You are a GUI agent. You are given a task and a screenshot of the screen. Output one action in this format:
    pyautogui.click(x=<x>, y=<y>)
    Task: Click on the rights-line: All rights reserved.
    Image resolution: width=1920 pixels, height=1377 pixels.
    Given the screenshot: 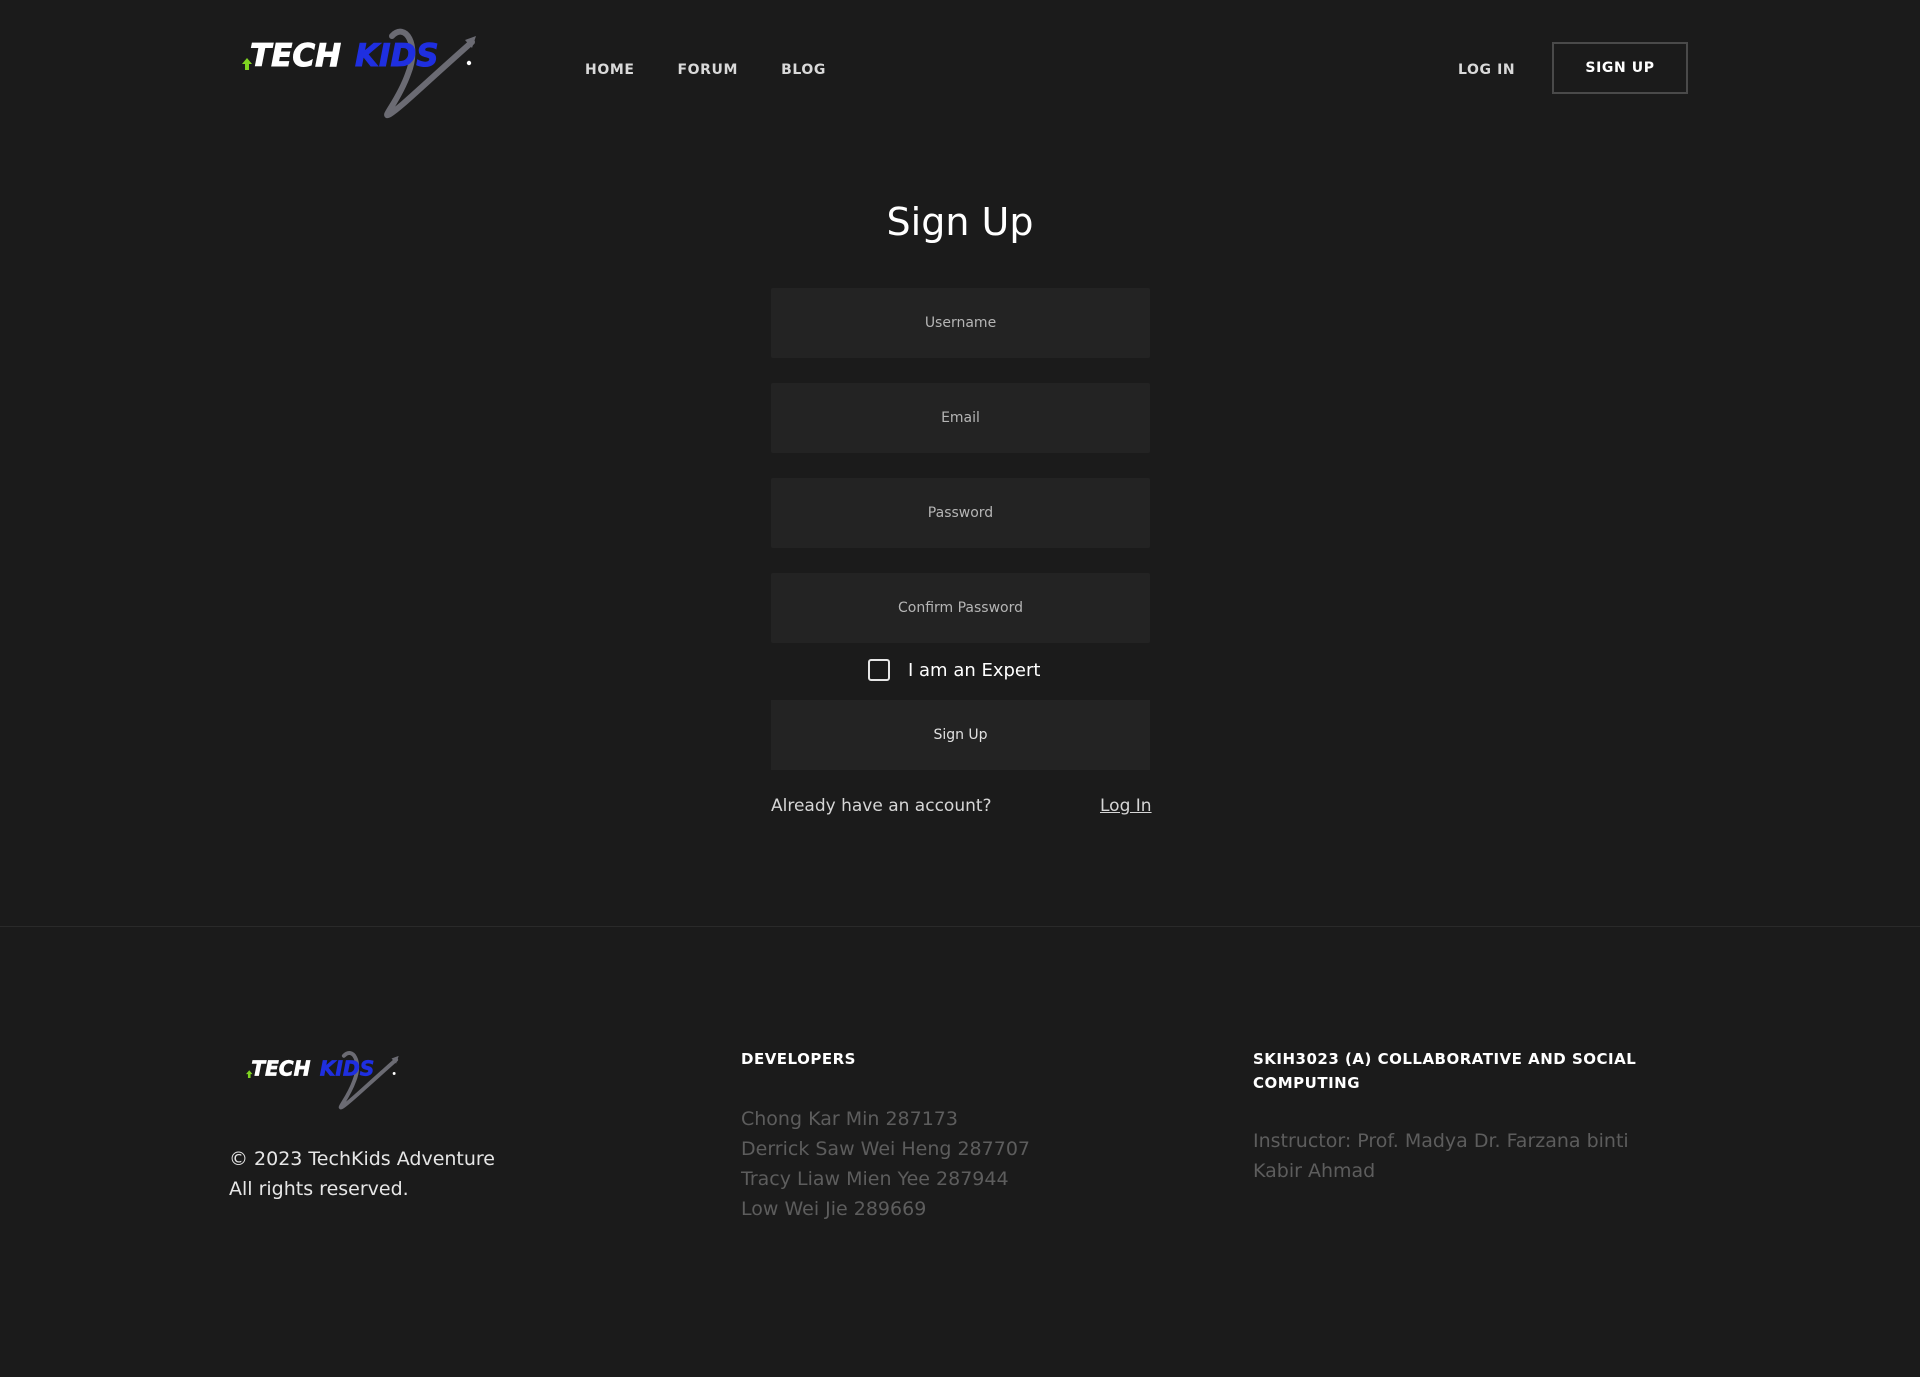 What is the action you would take?
    pyautogui.click(x=319, y=1189)
    